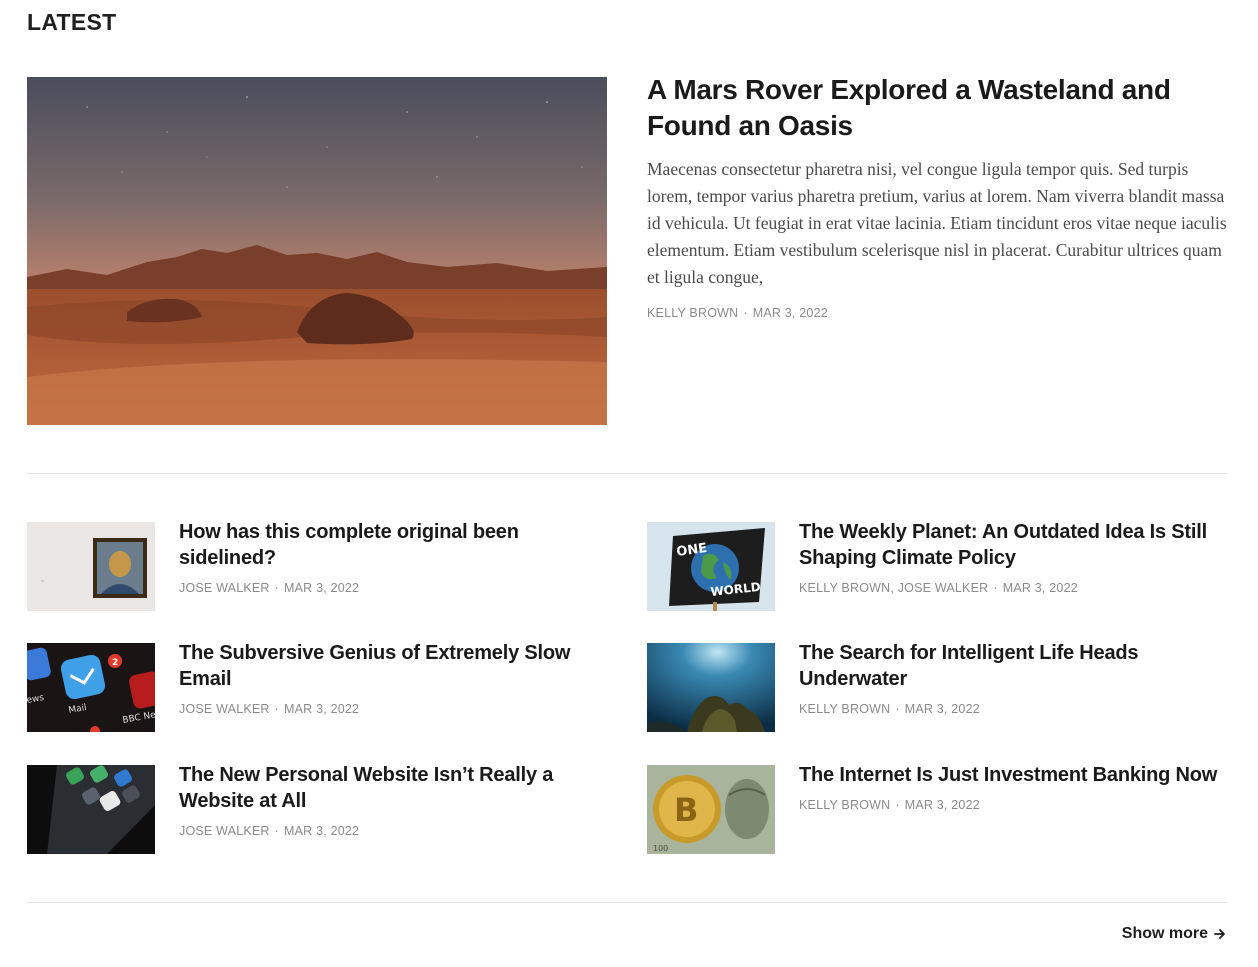 This screenshot has height=967, width=1258. I want to click on featured-meta: KELLY BROWN · MAR 3, 2022, so click(939, 313).